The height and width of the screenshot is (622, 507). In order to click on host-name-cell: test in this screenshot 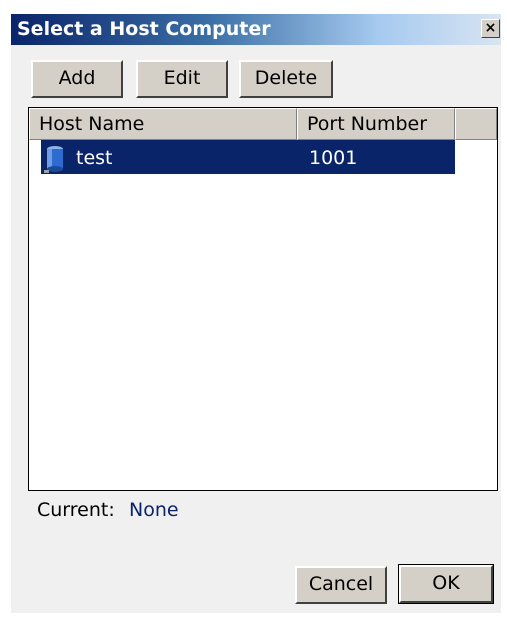, I will do `click(94, 158)`.